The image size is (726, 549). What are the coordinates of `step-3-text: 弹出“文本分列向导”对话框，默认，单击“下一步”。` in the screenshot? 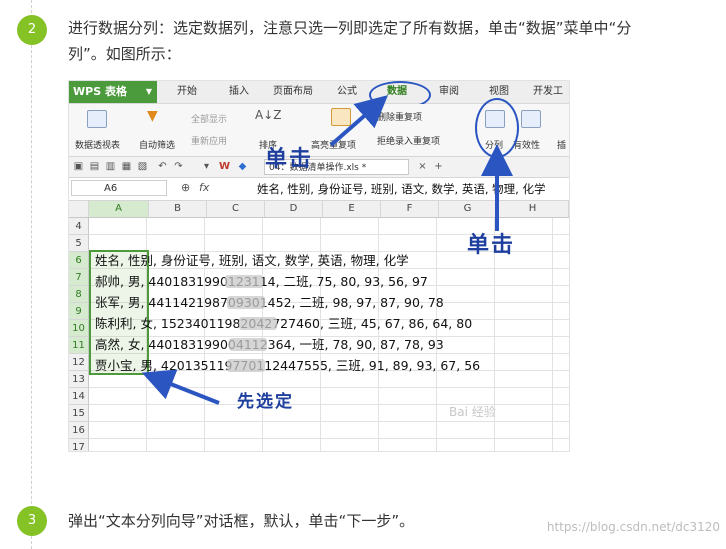 It's located at (241, 521).